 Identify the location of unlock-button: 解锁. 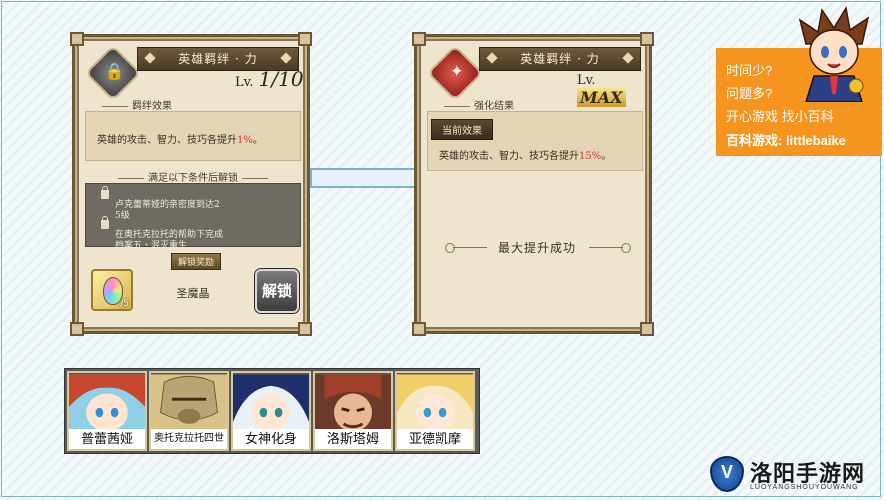
(277, 291).